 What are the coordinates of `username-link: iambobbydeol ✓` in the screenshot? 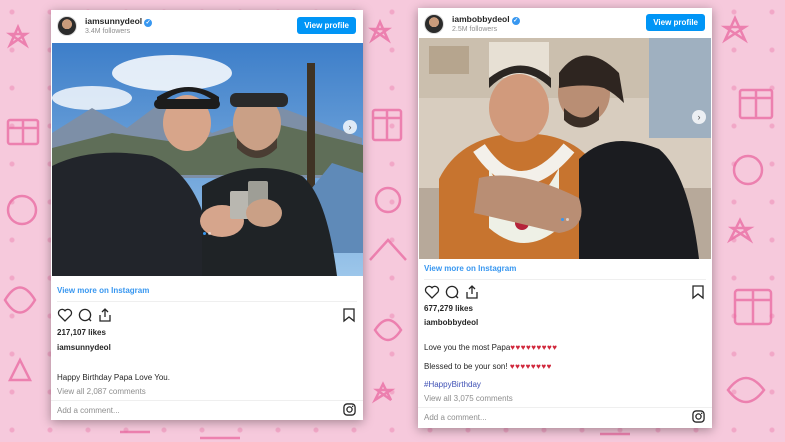 It's located at (486, 19).